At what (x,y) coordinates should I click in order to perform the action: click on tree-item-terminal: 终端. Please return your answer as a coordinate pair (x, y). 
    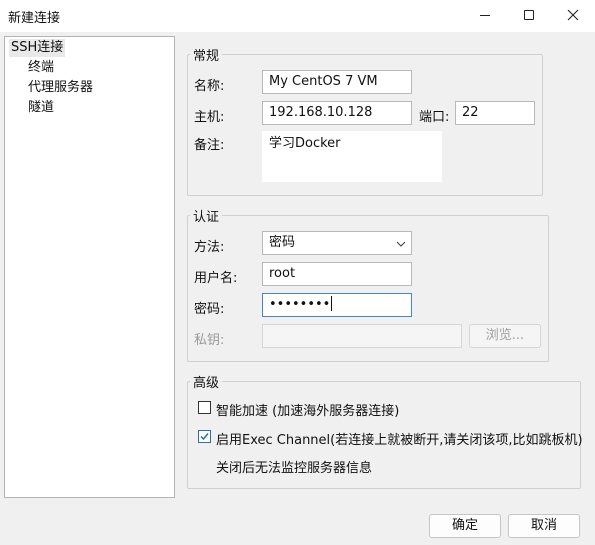
    Looking at the image, I should click on (41, 68).